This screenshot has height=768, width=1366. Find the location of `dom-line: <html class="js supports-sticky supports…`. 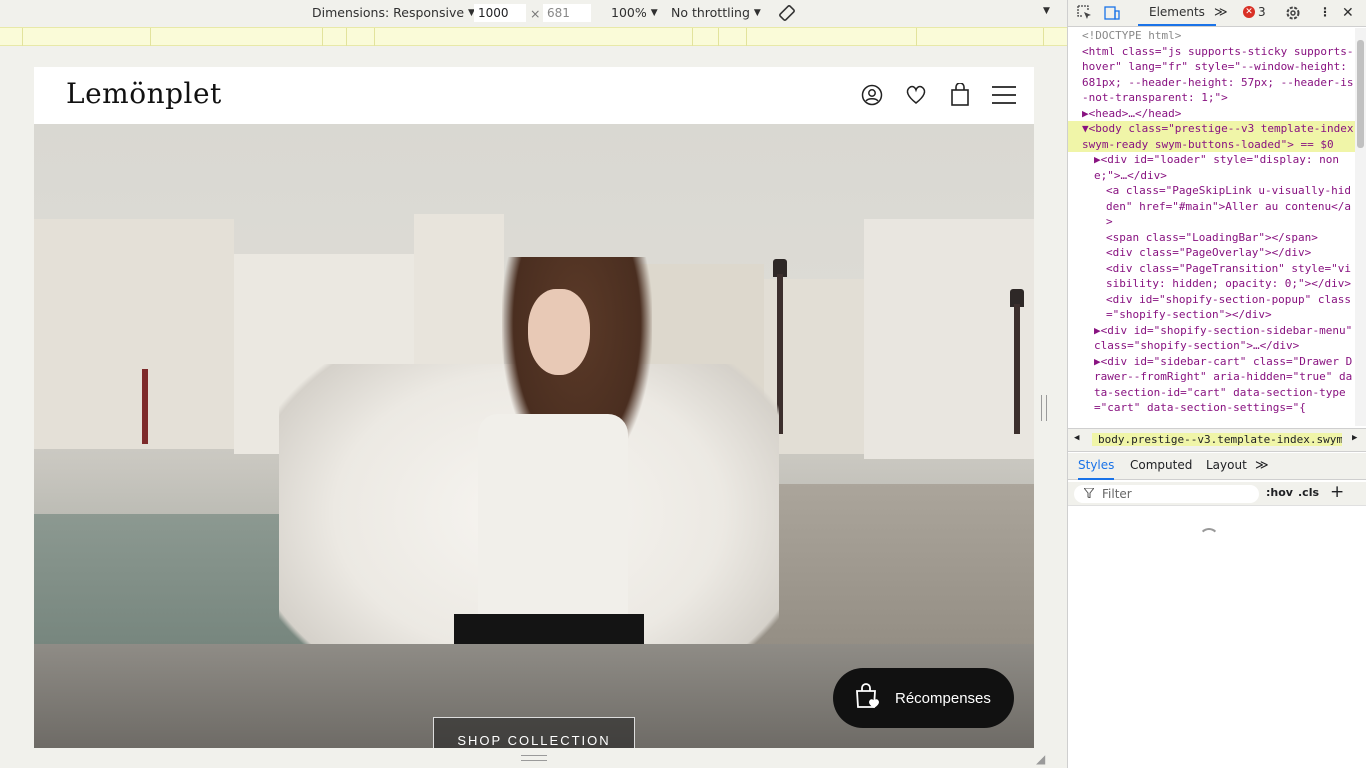

dom-line: <html class="js supports-sticky supports… is located at coordinates (1211, 75).